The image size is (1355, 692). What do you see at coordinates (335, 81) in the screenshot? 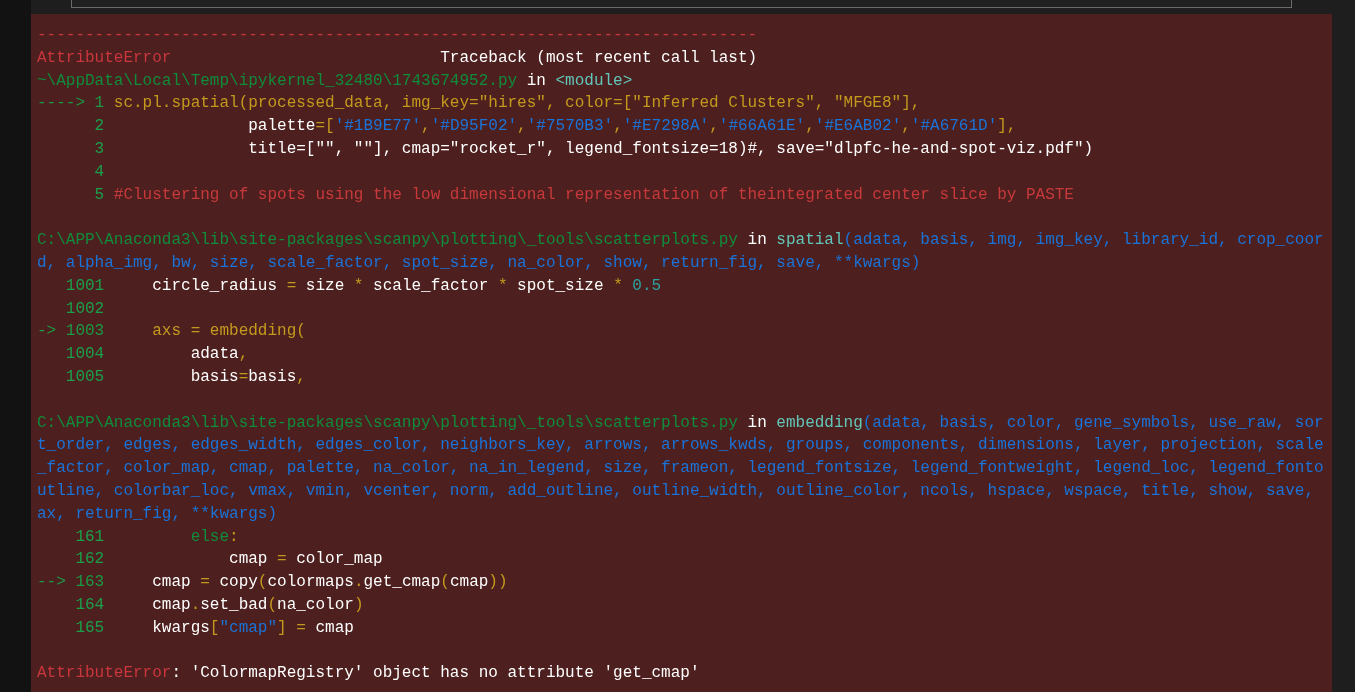
I see `traceback-line: ~\AppData\Local\Temp\ipykernel_32480\1743674952.py in <module>` at bounding box center [335, 81].